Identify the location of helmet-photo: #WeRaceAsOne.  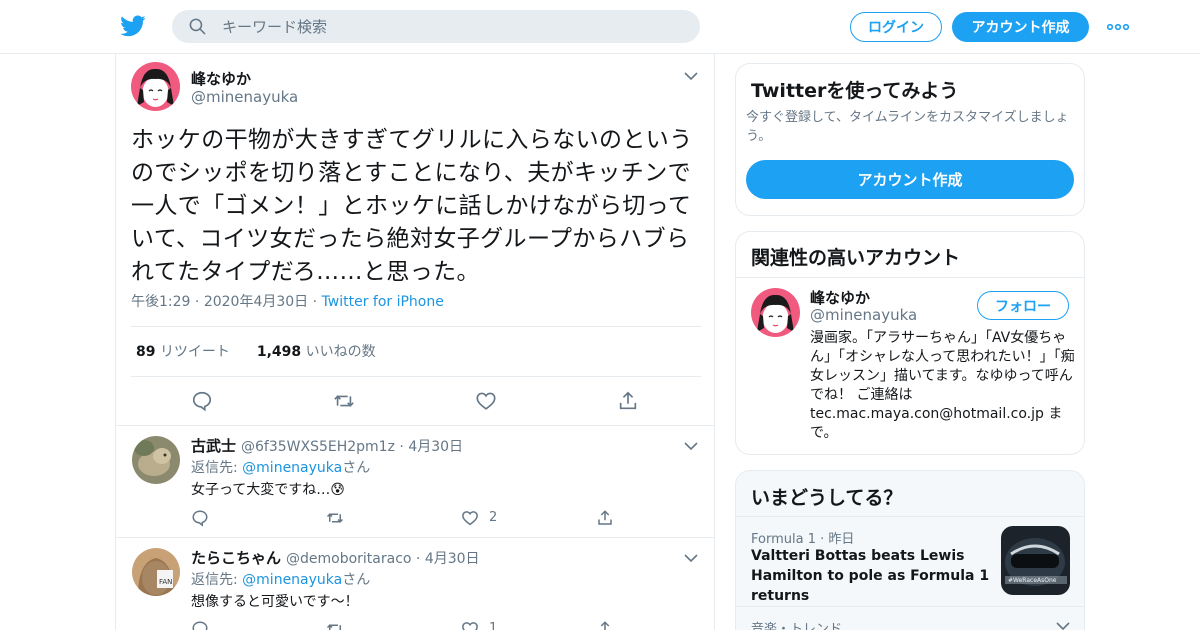
(1035, 560).